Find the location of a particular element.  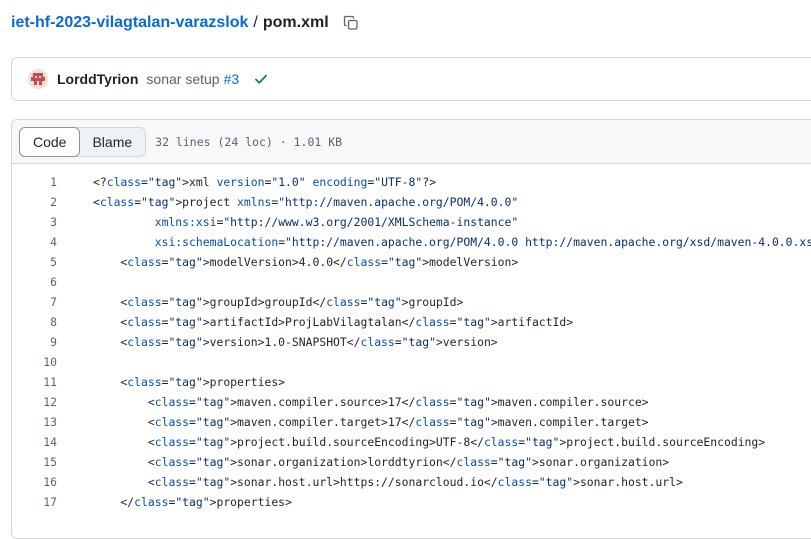

line-number: 10 is located at coordinates (34, 362).